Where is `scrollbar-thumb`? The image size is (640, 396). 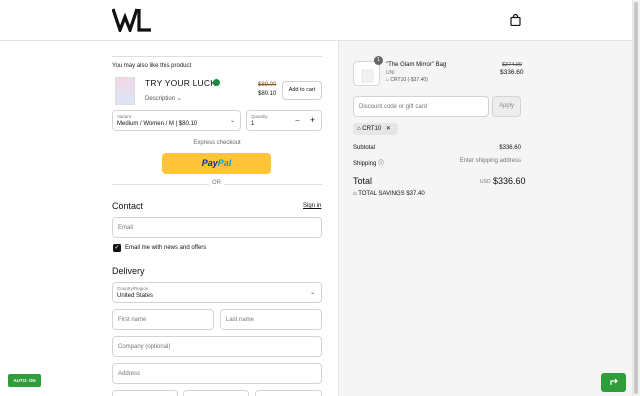
scrollbar-thumb is located at coordinates (636, 198).